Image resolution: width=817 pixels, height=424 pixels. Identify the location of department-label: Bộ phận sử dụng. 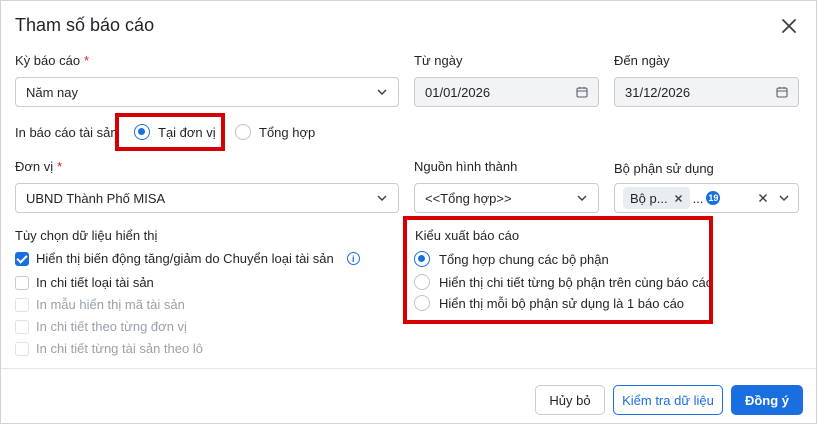
(664, 168).